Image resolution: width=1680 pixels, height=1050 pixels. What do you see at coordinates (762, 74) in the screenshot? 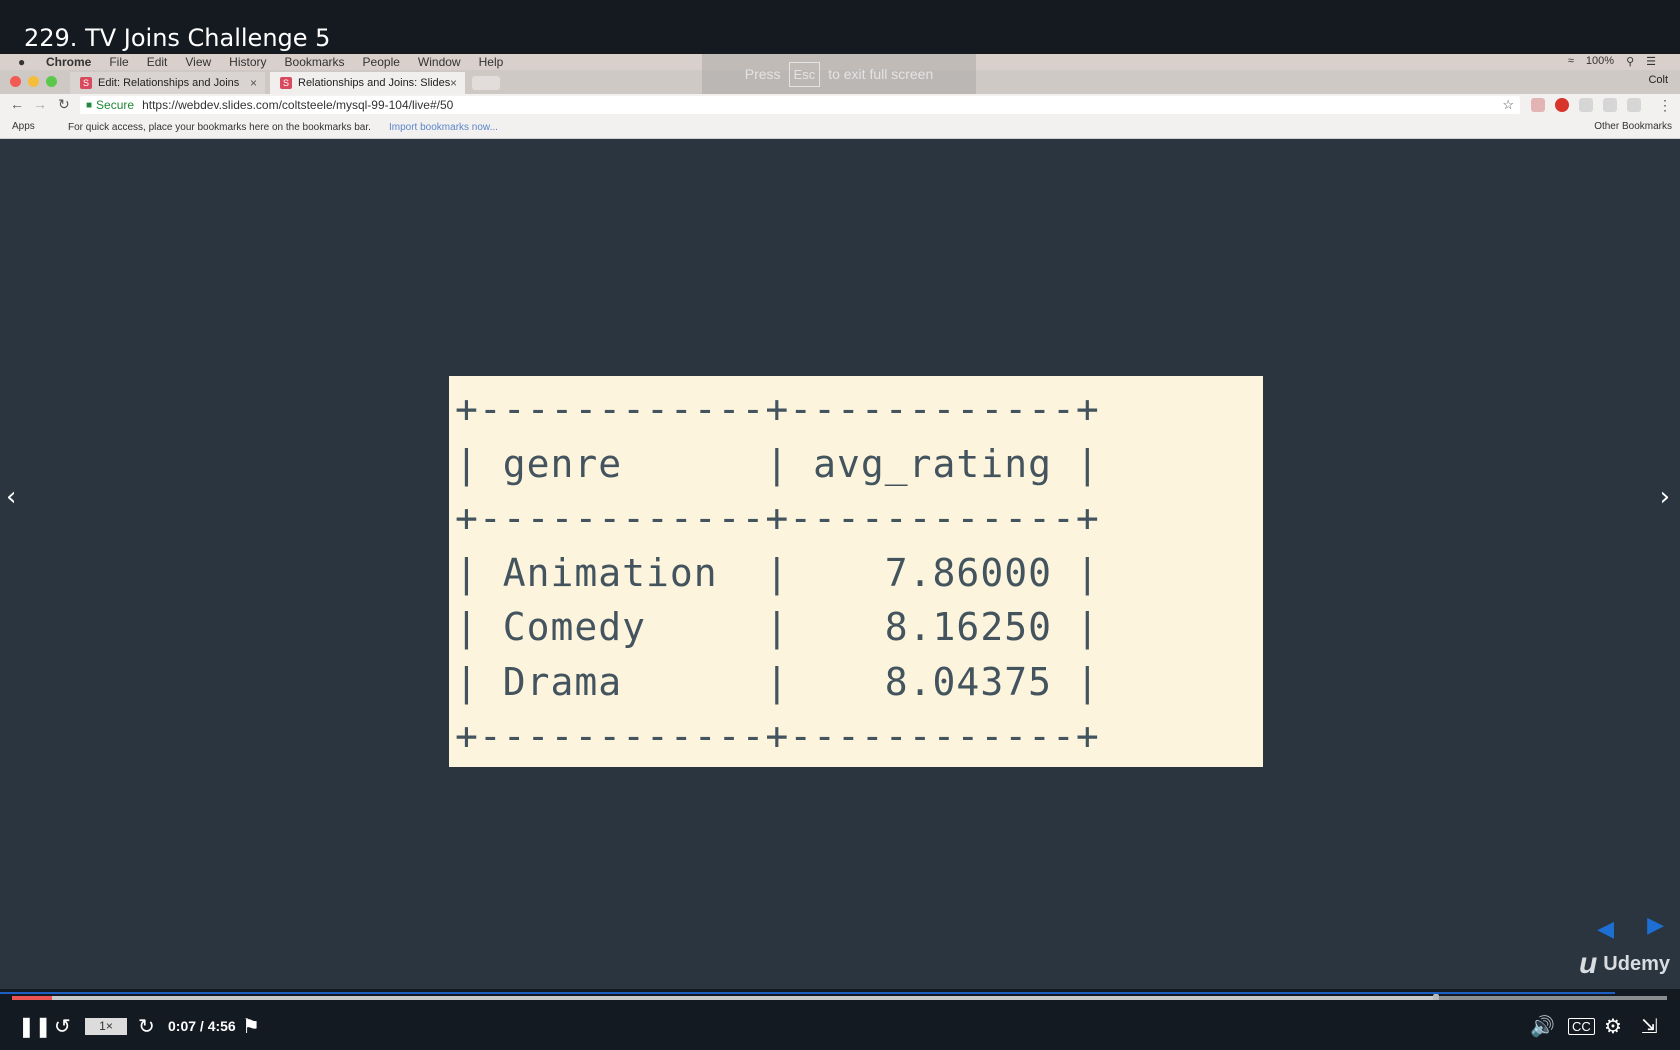
I see `notice-pre: Press` at bounding box center [762, 74].